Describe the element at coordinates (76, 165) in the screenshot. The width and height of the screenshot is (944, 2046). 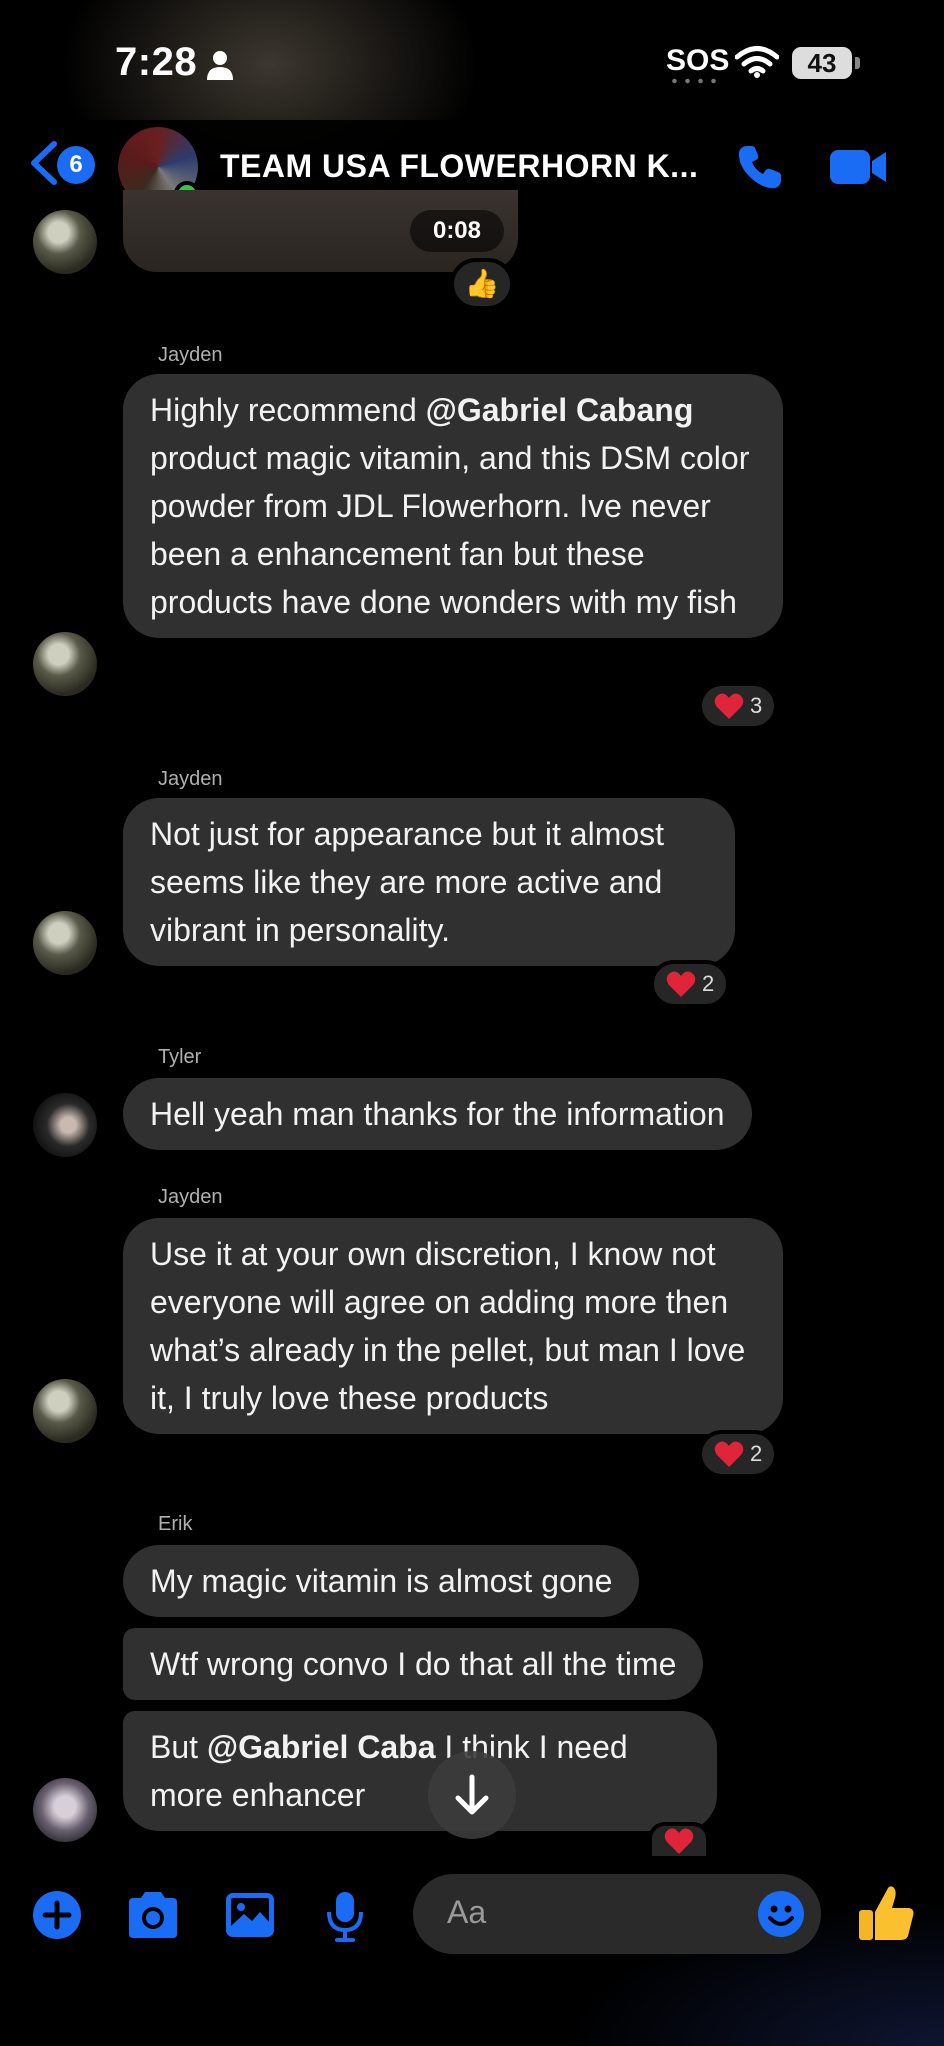
I see `unread-badge: 6` at that location.